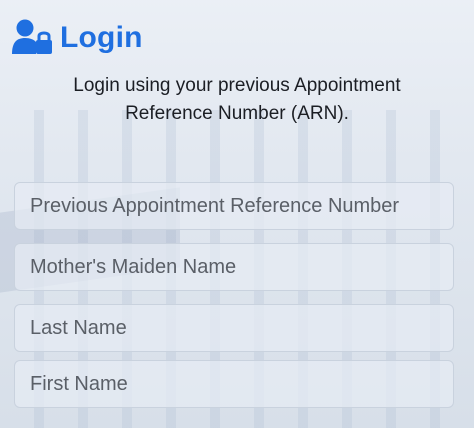 The image size is (474, 428). What do you see at coordinates (234, 206) in the screenshot?
I see `arn-input` at bounding box center [234, 206].